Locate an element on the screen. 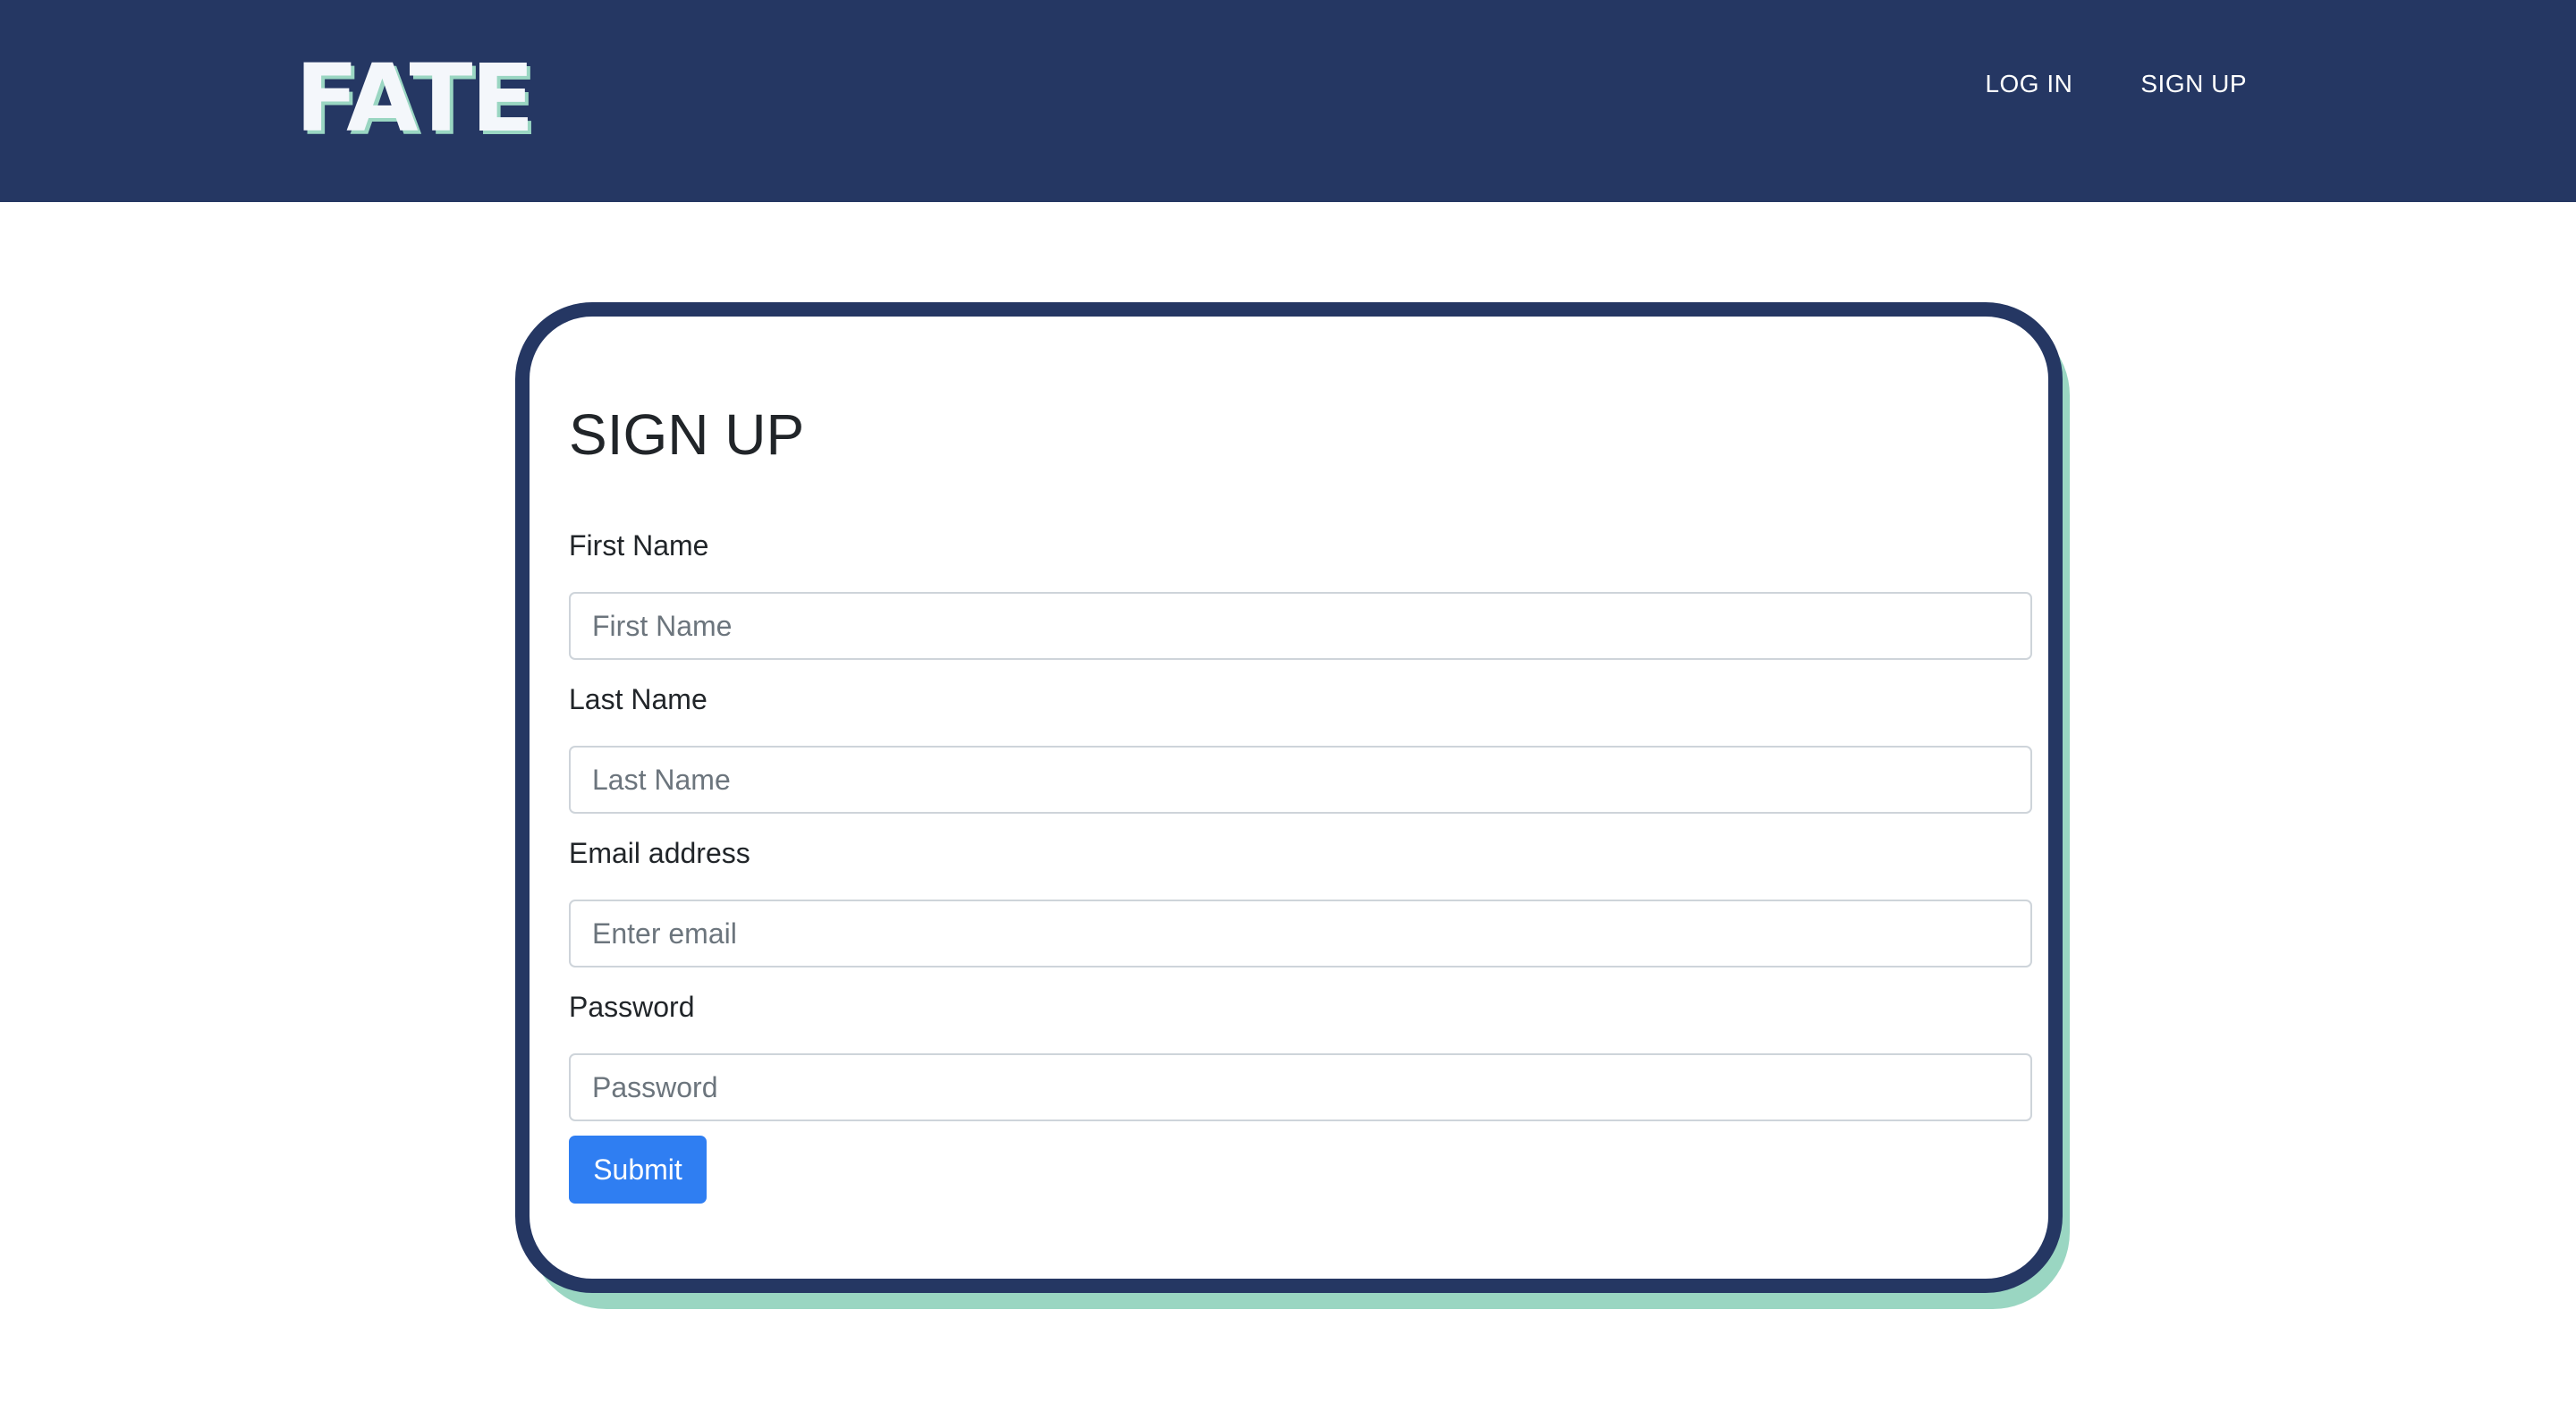  password-label: Password is located at coordinates (632, 1007).